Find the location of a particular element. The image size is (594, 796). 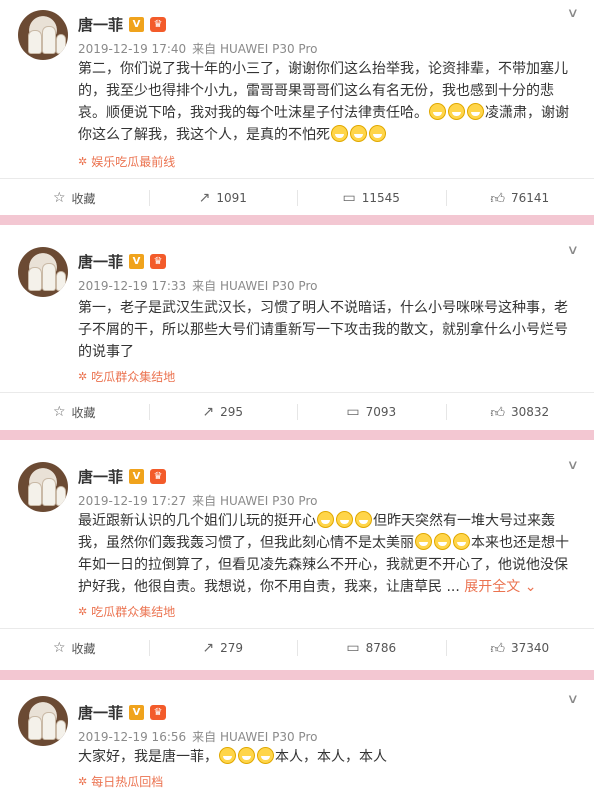

topic-link: ✲ 每日热瓜回档 is located at coordinates (120, 781).